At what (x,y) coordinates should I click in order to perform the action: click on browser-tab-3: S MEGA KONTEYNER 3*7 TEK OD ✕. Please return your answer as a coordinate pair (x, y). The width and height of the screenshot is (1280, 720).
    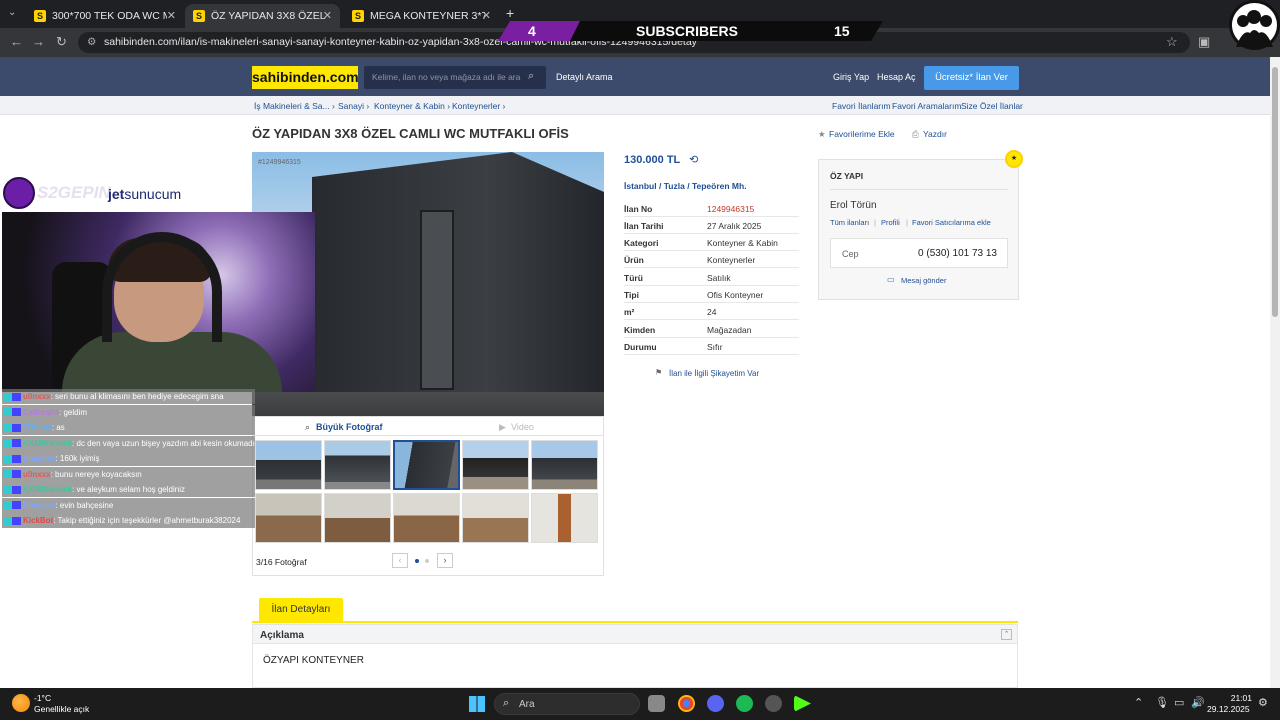
    Looking at the image, I should click on (421, 16).